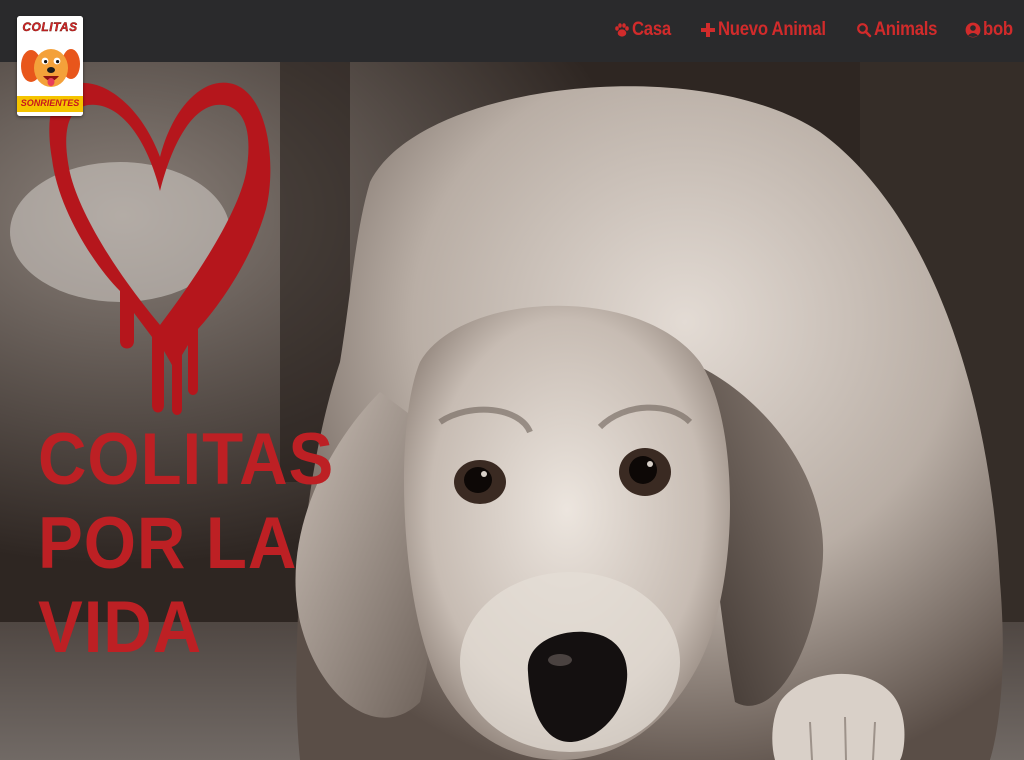 This screenshot has height=760, width=1024. I want to click on paw-icon, so click(622, 30).